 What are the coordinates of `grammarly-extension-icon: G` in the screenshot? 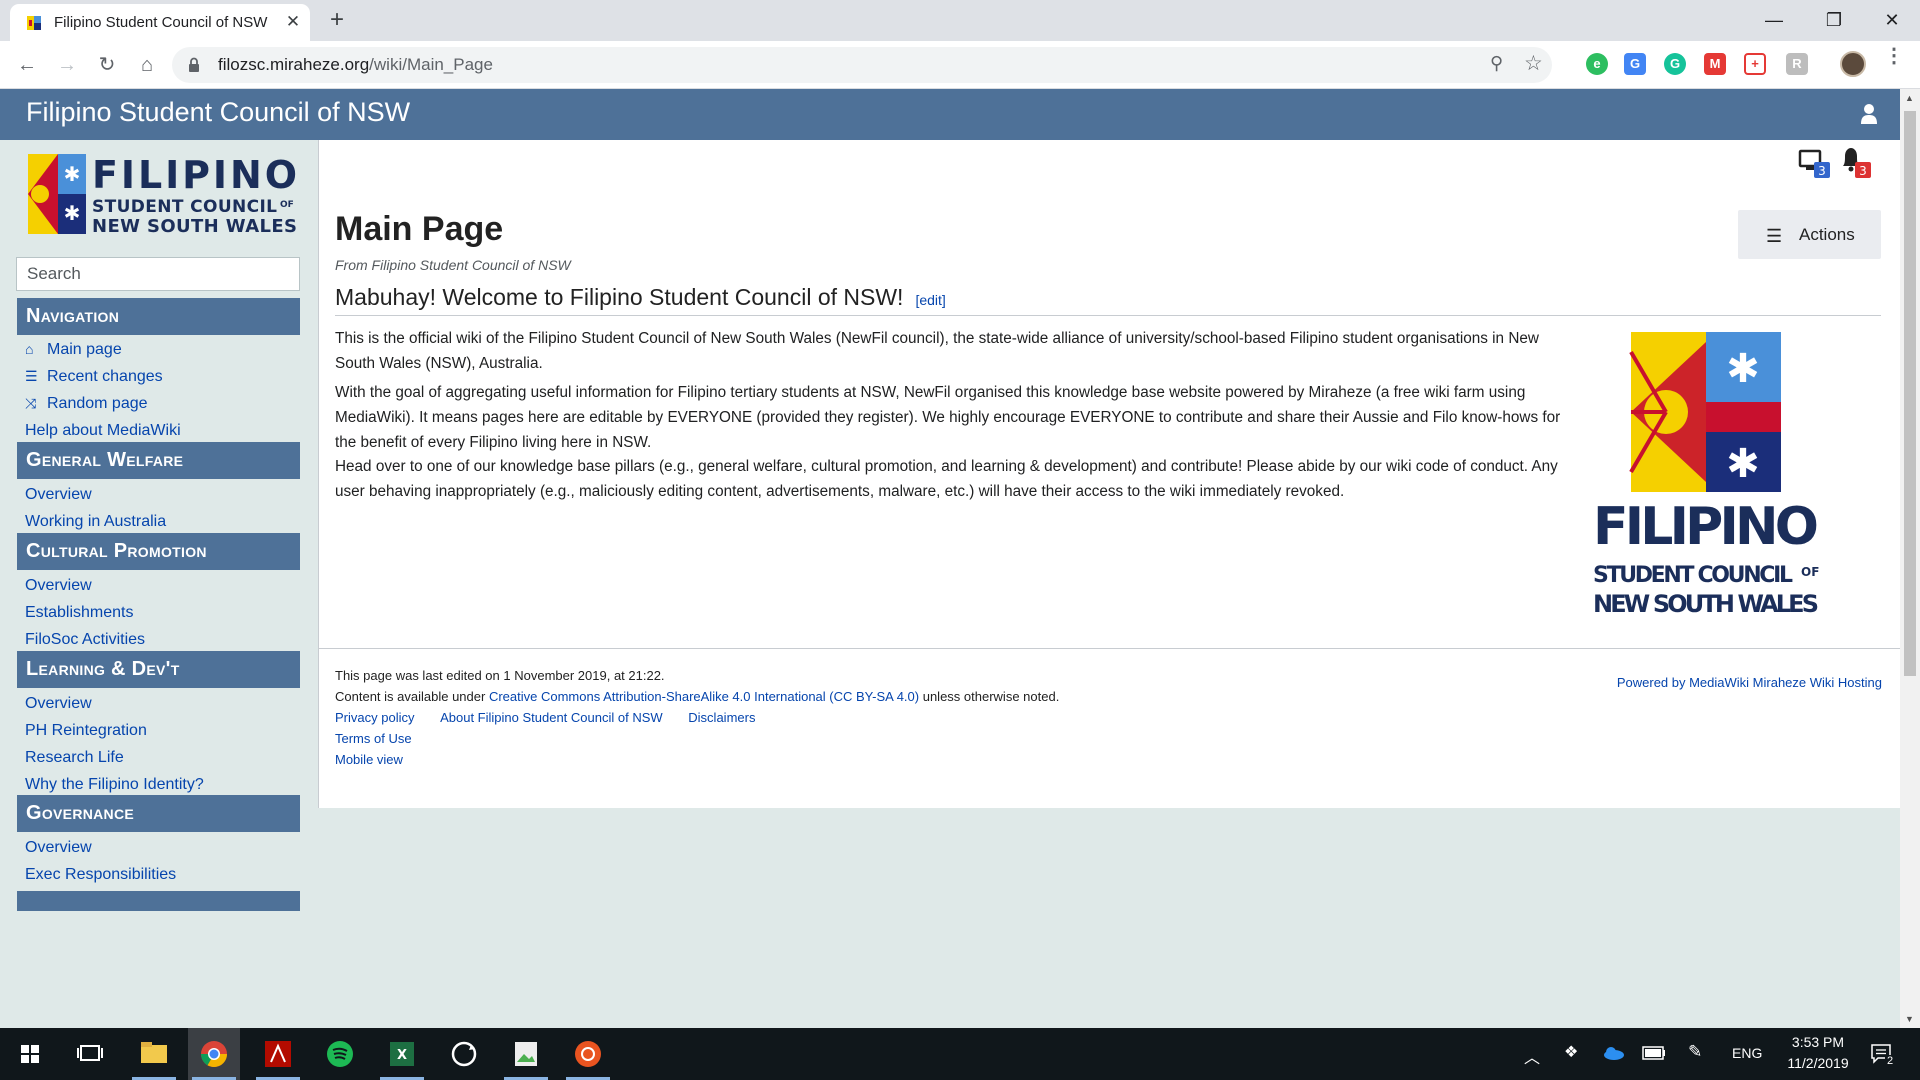 It's located at (1675, 64).